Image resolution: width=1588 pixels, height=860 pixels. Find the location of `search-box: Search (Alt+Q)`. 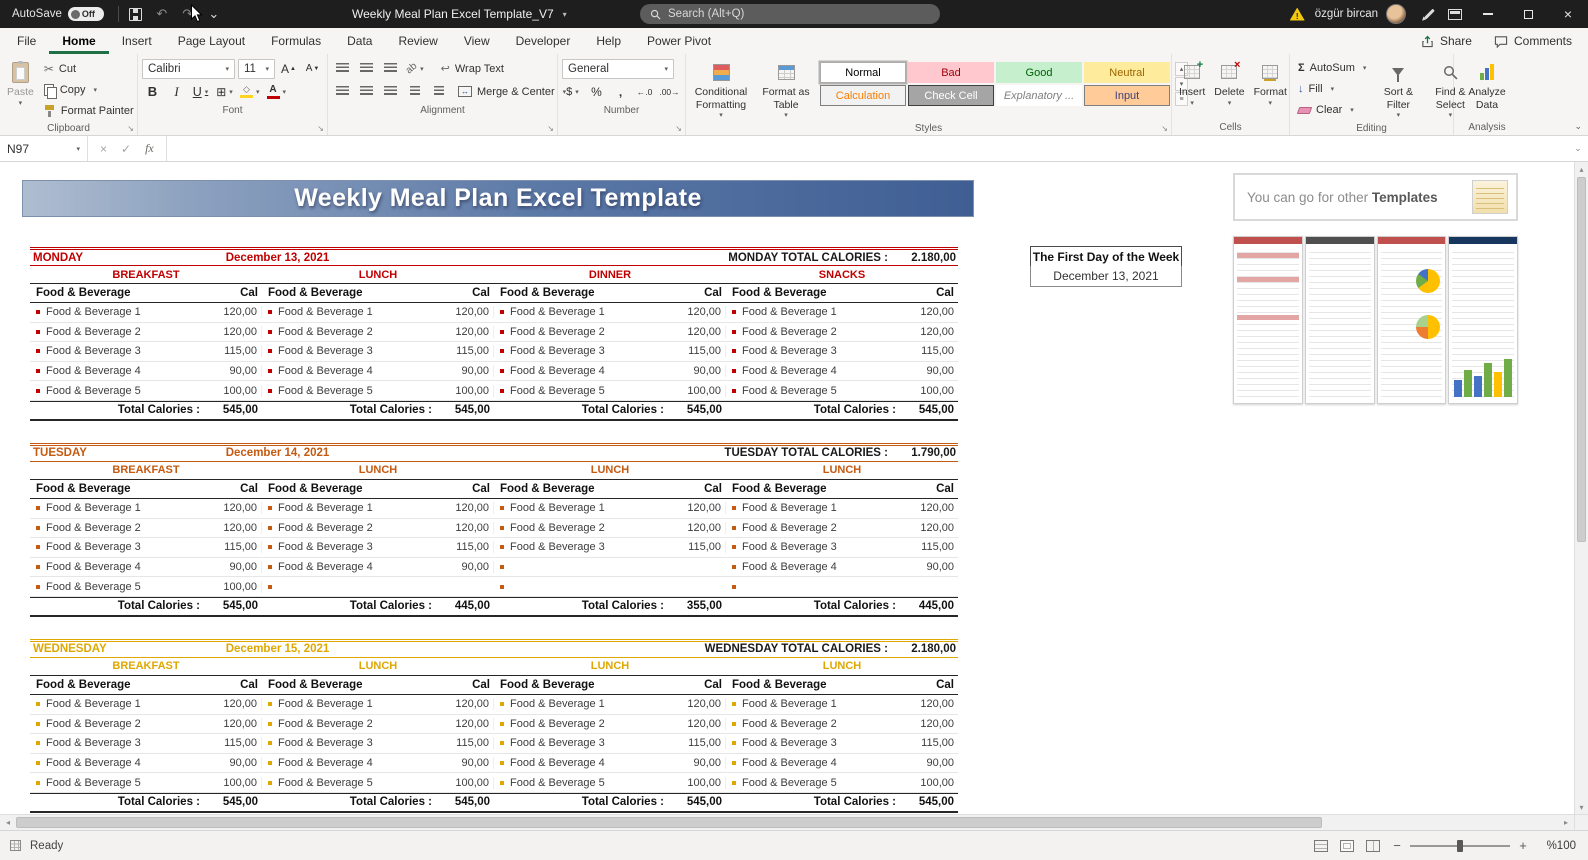

search-box: Search (Alt+Q) is located at coordinates (790, 14).